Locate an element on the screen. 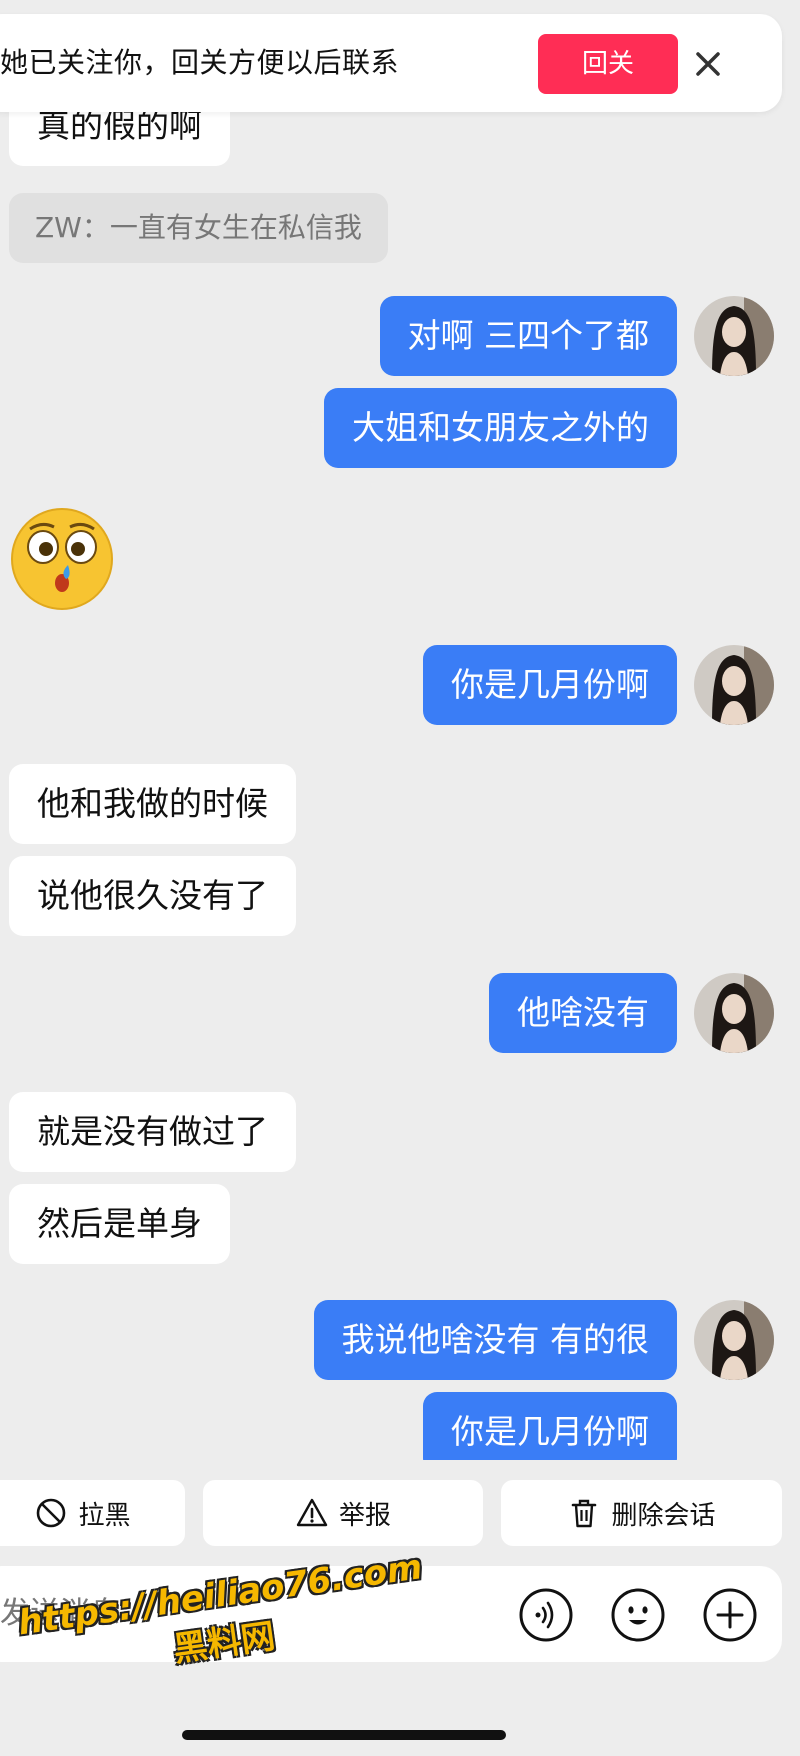 This screenshot has width=800, height=1756. block-icon is located at coordinates (51, 1513).